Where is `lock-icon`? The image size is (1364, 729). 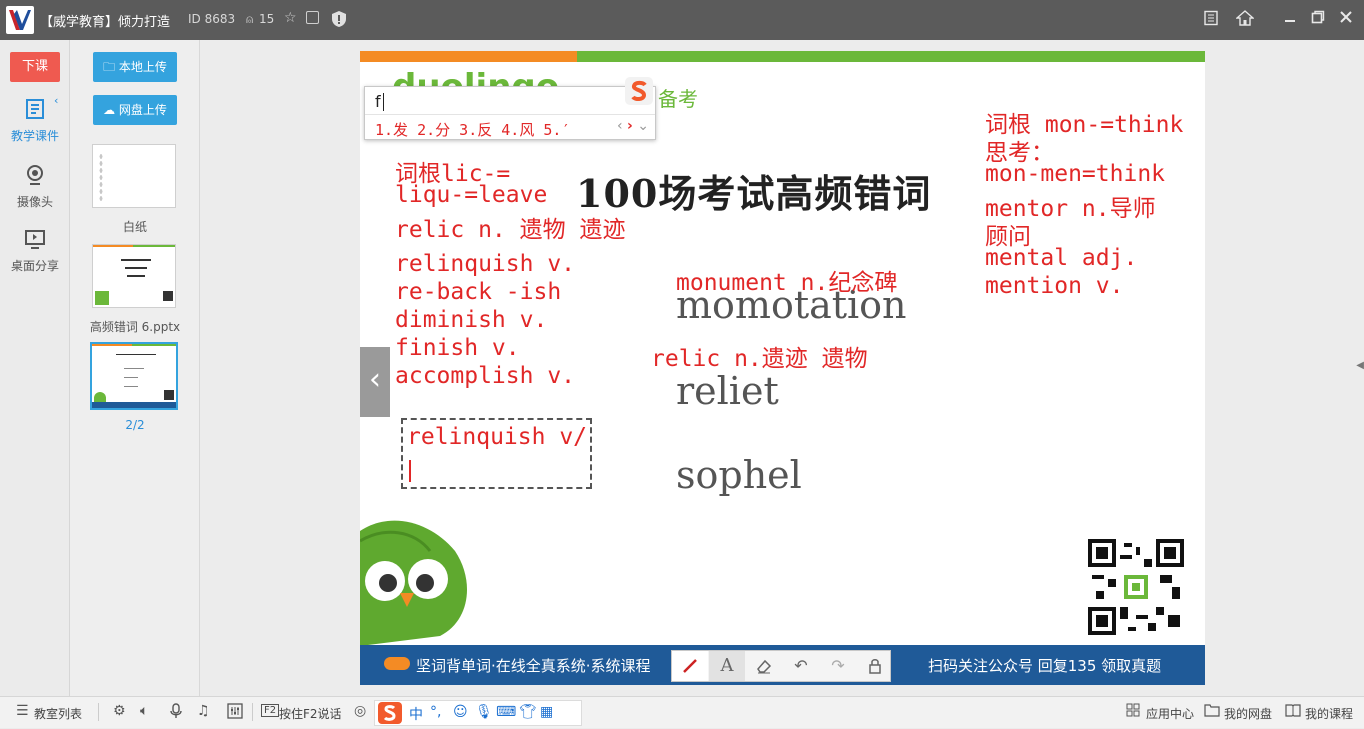
lock-icon is located at coordinates (875, 666).